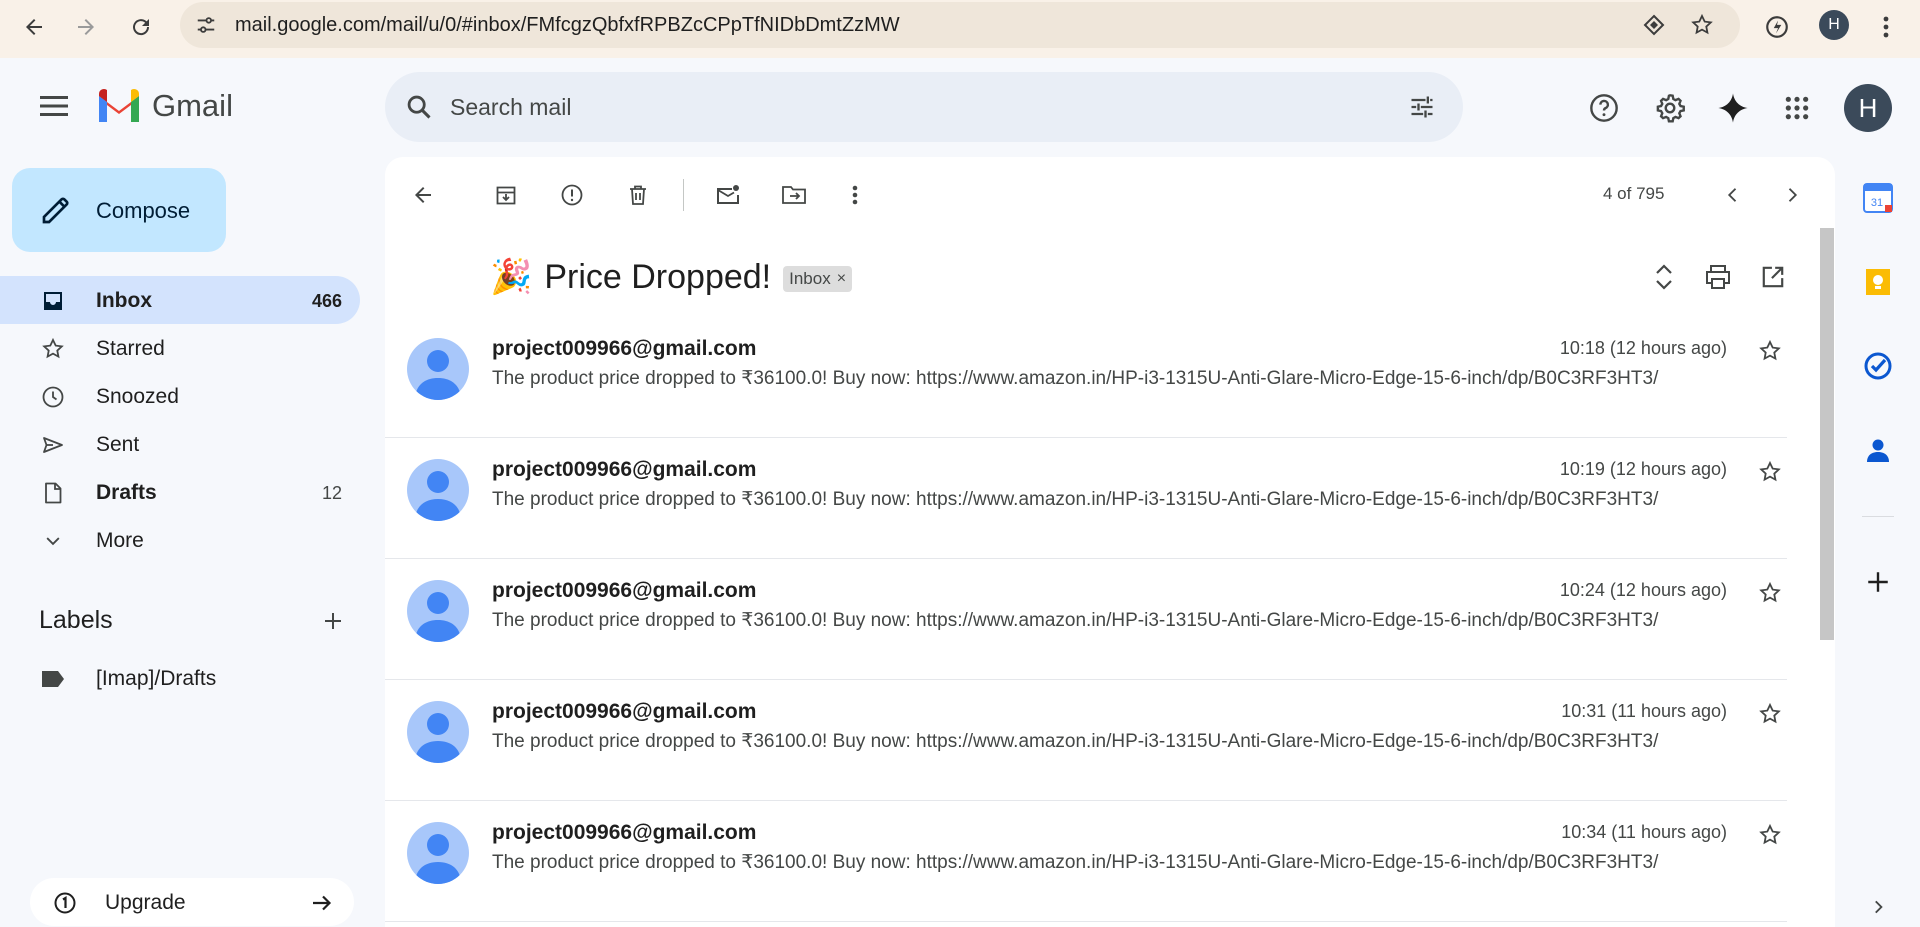 The height and width of the screenshot is (927, 1920). What do you see at coordinates (65, 903) in the screenshot?
I see `upgrade-badge-icon` at bounding box center [65, 903].